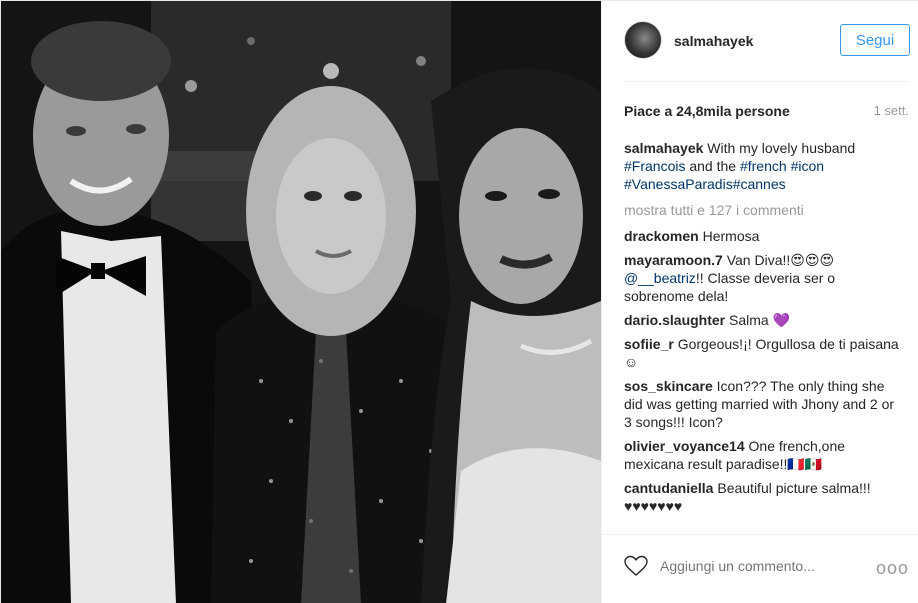  What do you see at coordinates (654, 166) in the screenshot?
I see `hashtag-francois: #Francois` at bounding box center [654, 166].